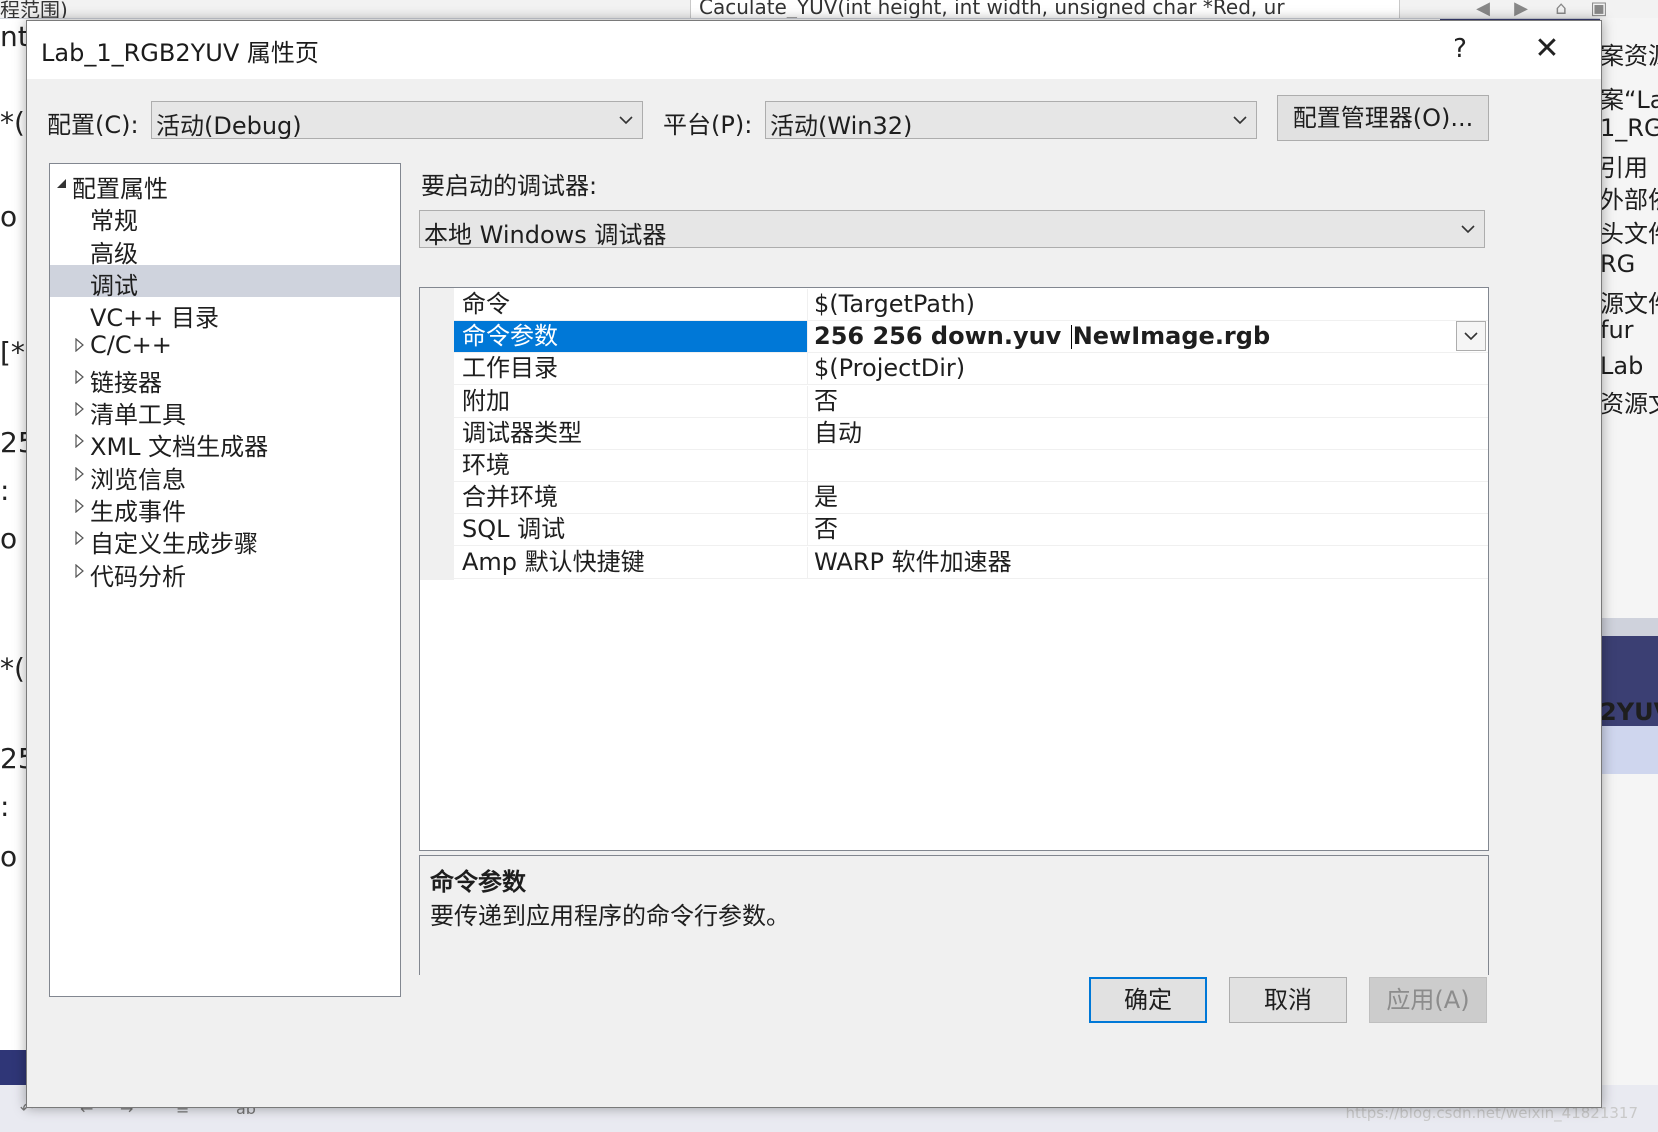  Describe the element at coordinates (971, 433) in the screenshot. I see `property-row: 调试器类型 自动` at that location.